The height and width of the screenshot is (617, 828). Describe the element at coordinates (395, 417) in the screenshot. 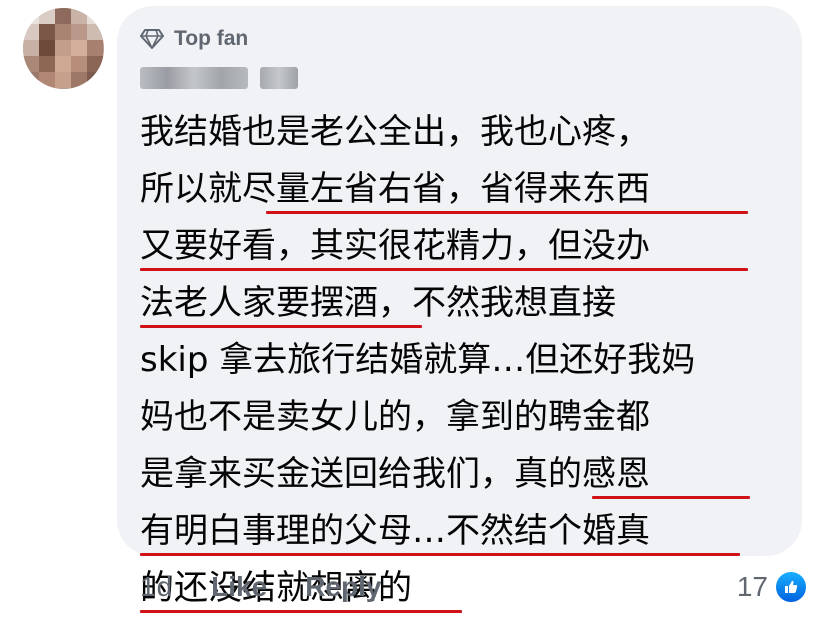

I see `comment-line: 妈也不是卖女儿的，拿到的聘金都` at that location.